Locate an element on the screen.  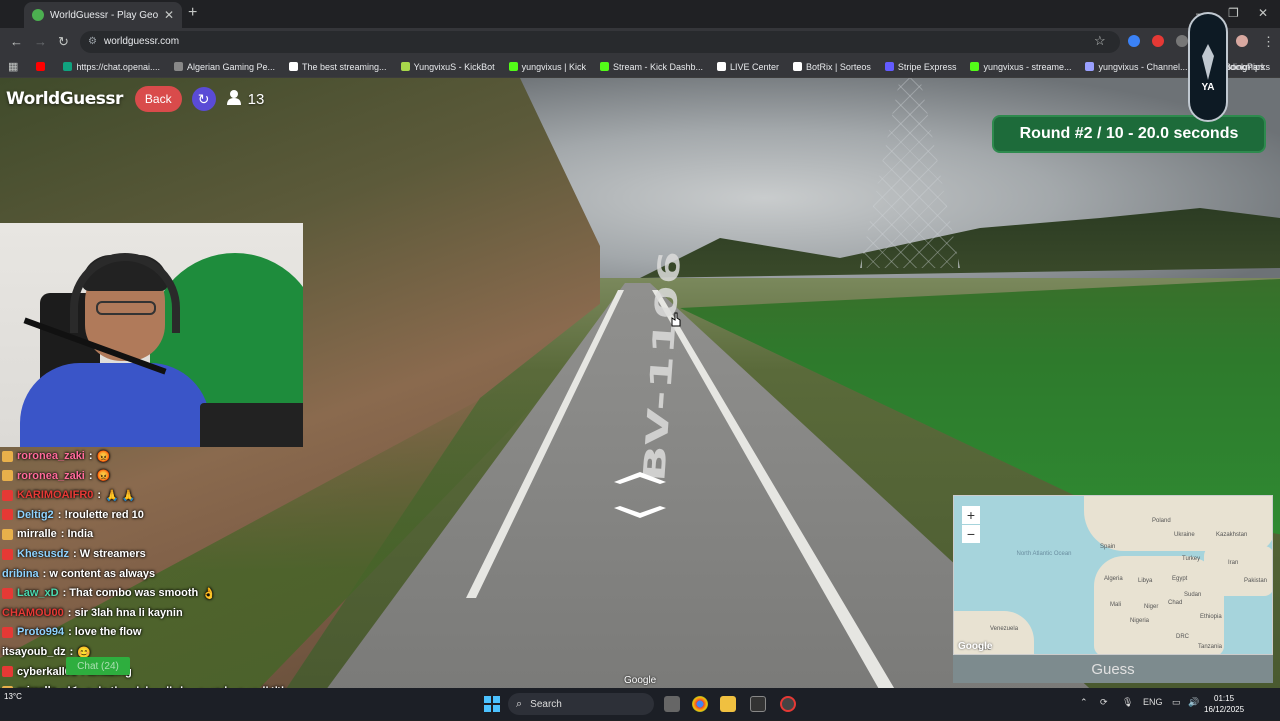
new-tab-icon: + is located at coordinates (192, 13).